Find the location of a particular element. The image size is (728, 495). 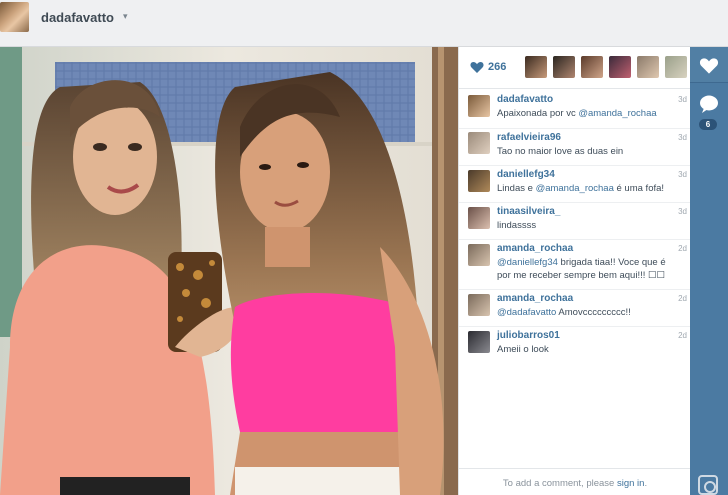

comment-text: @dadafavatto Amovccccccccc!! is located at coordinates (587, 312).